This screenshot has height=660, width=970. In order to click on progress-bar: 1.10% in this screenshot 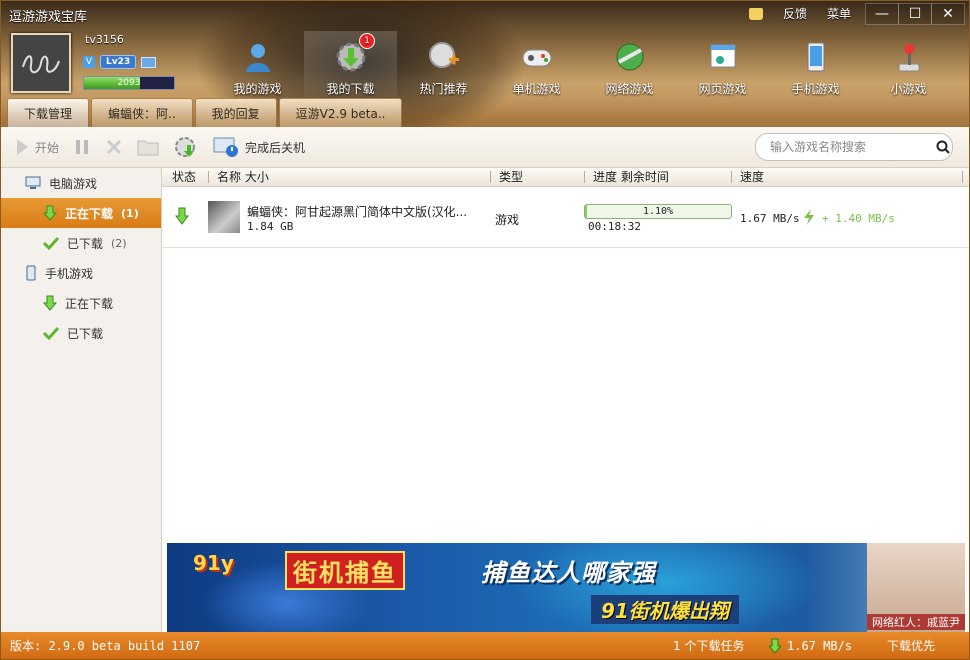, I will do `click(658, 211)`.